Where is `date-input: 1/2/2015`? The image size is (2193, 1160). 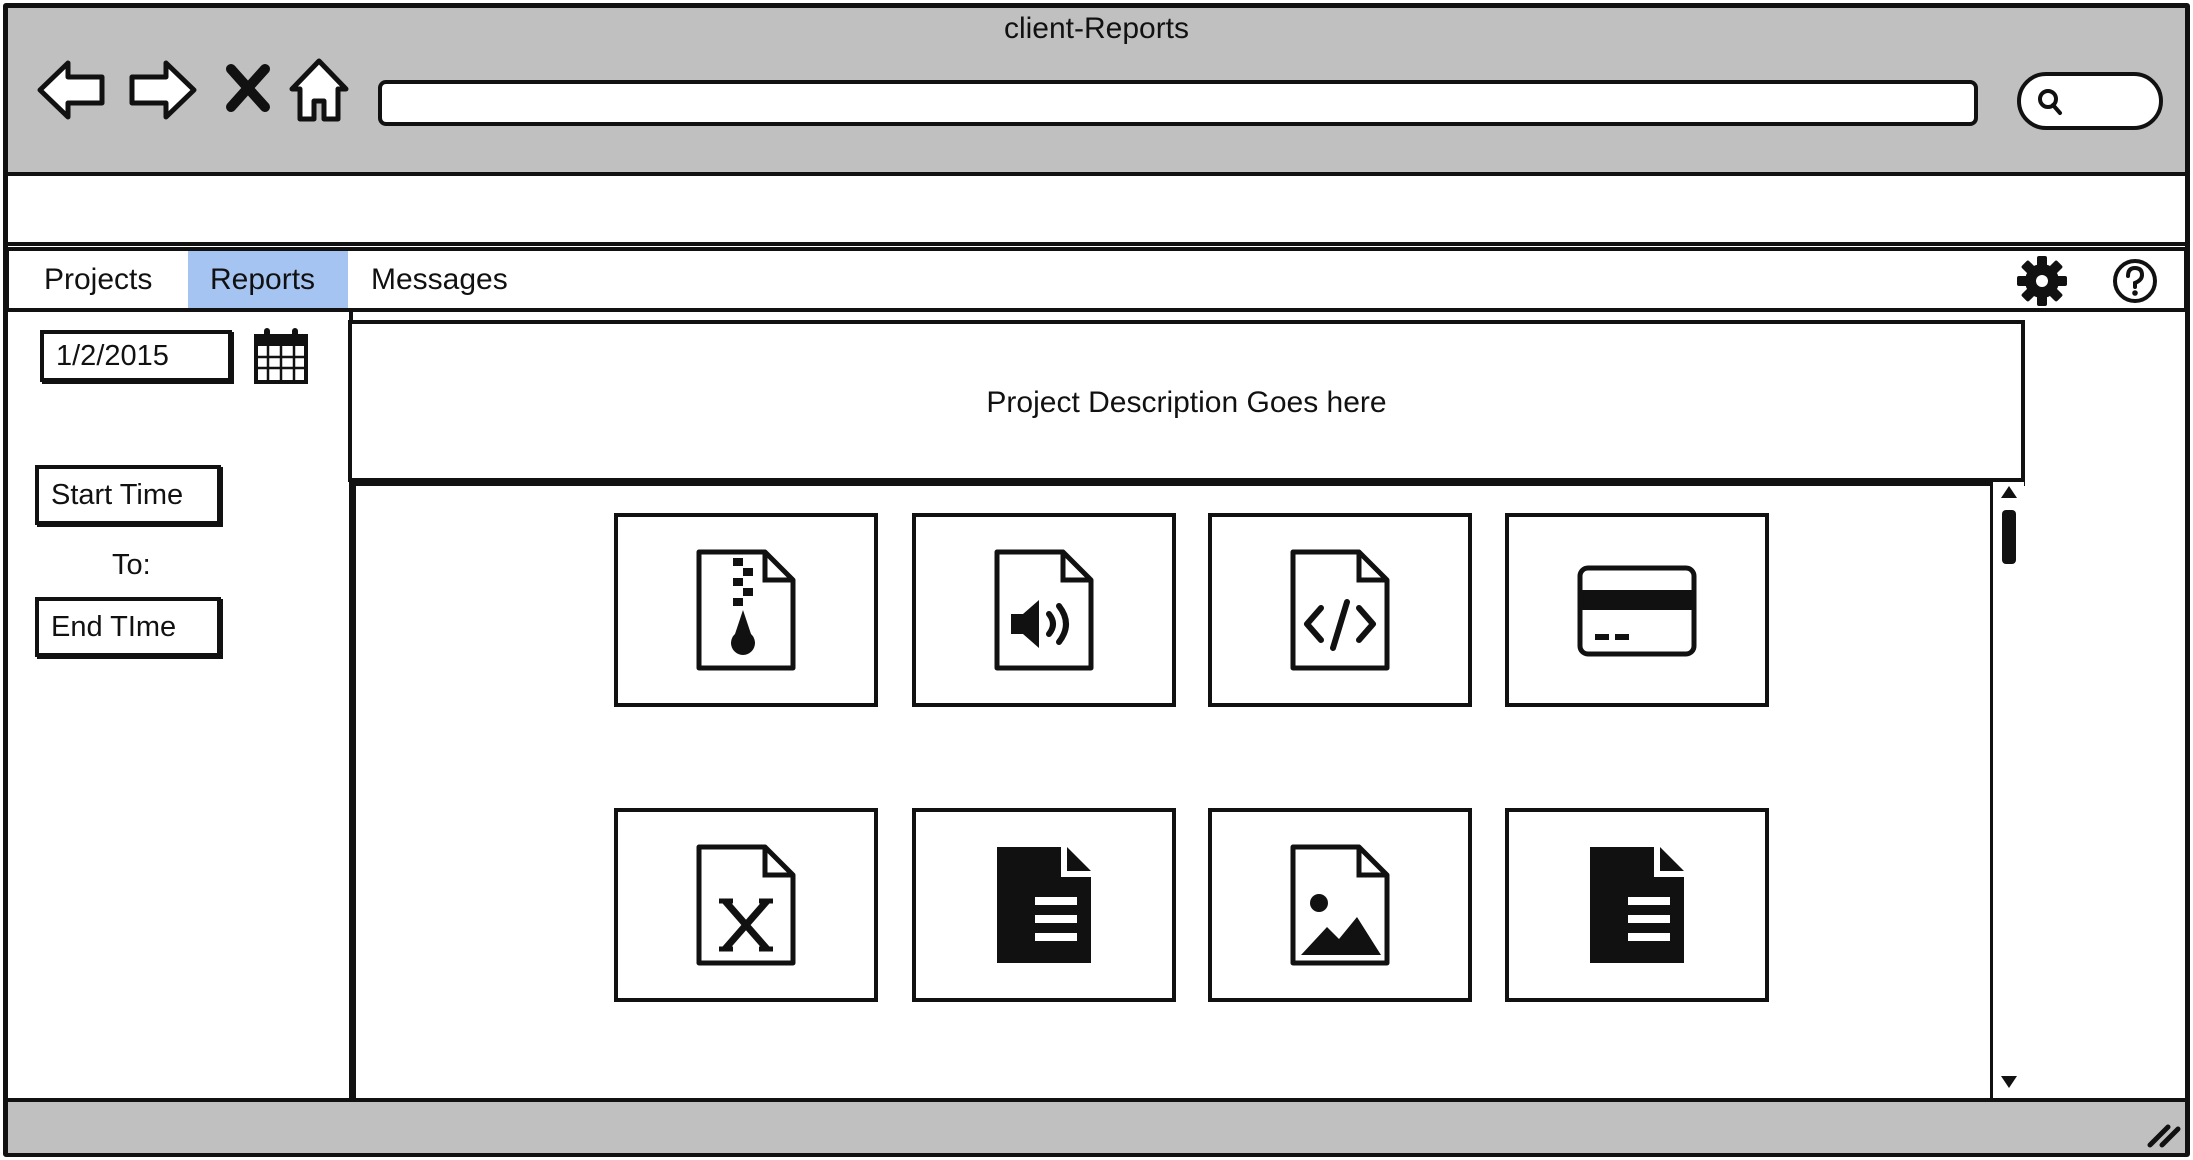
date-input: 1/2/2015 is located at coordinates (136, 356).